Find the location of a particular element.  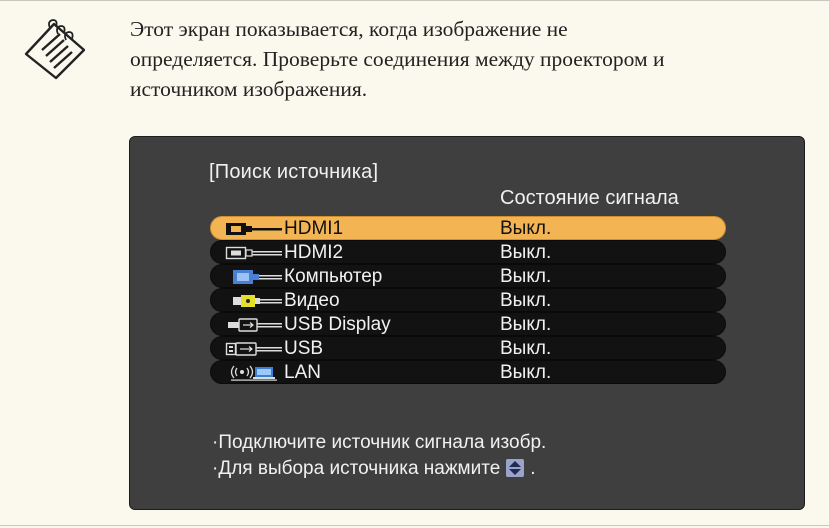

source-row-usb: USB Выкл. is located at coordinates (468, 348).